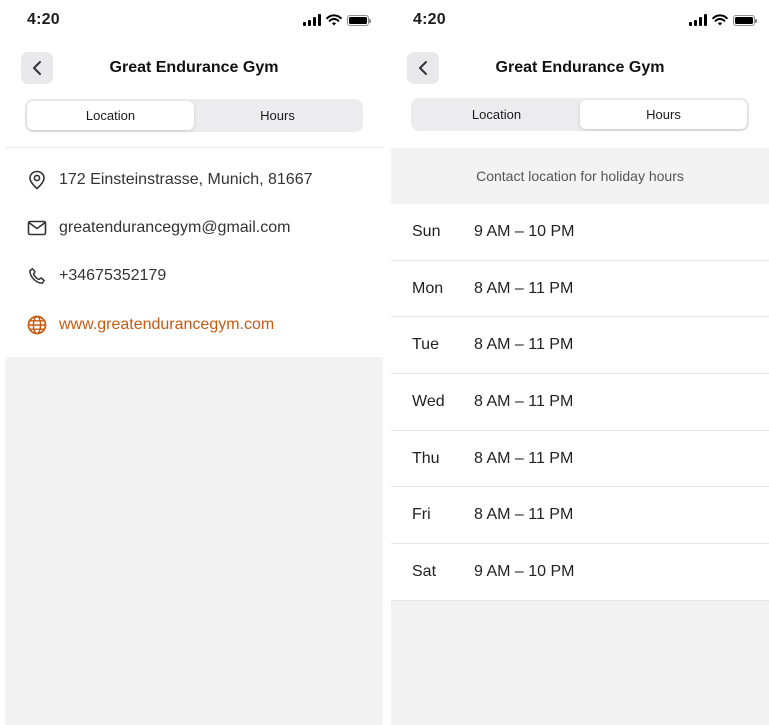 This screenshot has height=725, width=769. I want to click on hours-day: Tue, so click(425, 345).